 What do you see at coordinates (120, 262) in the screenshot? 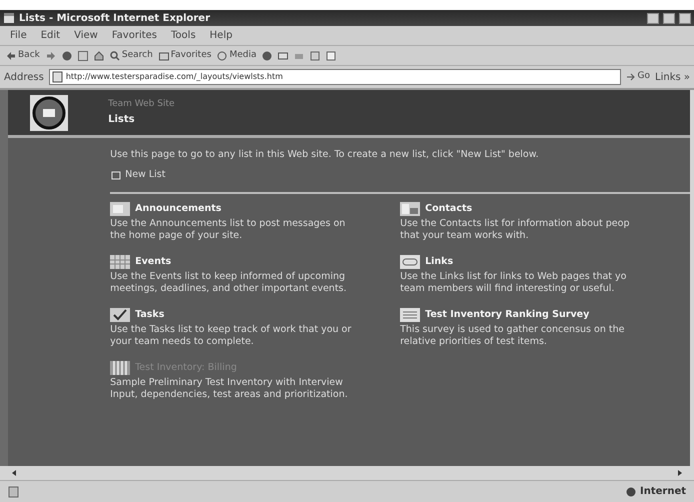
I see `calendar-icon` at bounding box center [120, 262].